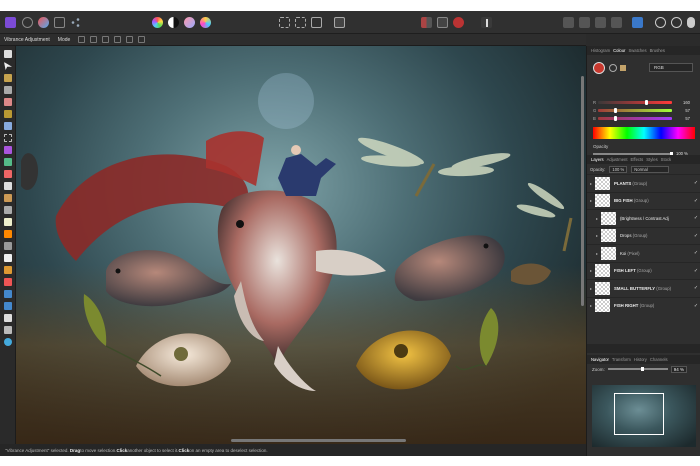 The height and width of the screenshot is (466, 700). What do you see at coordinates (657, 50) in the screenshot?
I see `tab-brushes: Brushes` at bounding box center [657, 50].